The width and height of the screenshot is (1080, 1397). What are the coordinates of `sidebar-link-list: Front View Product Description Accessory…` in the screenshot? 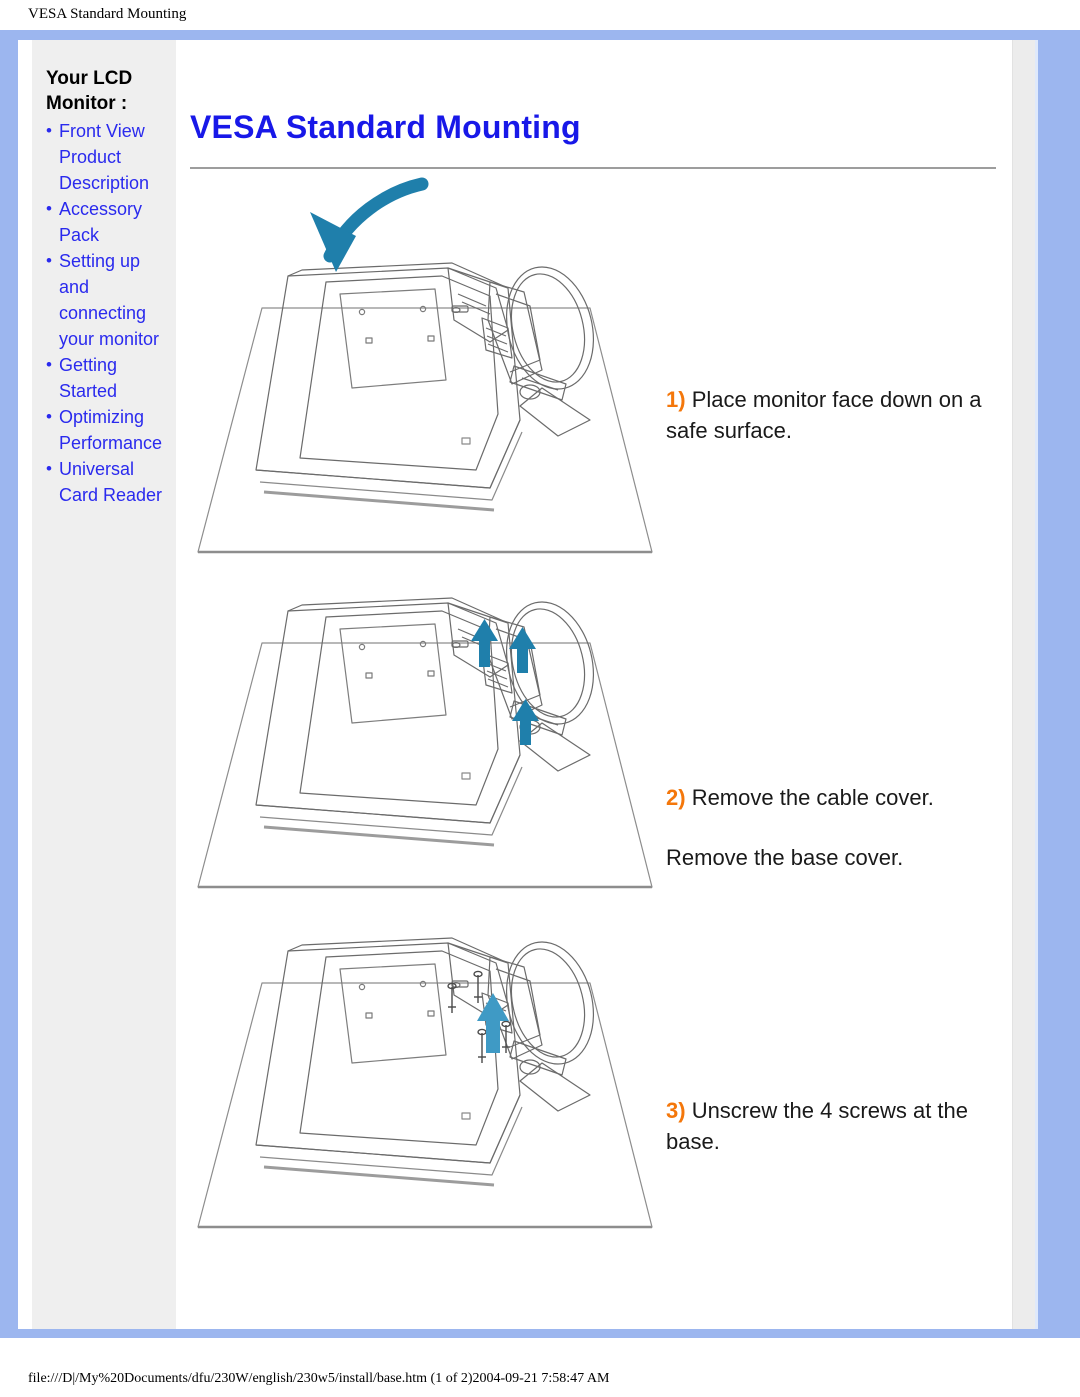 It's located at (109, 313).